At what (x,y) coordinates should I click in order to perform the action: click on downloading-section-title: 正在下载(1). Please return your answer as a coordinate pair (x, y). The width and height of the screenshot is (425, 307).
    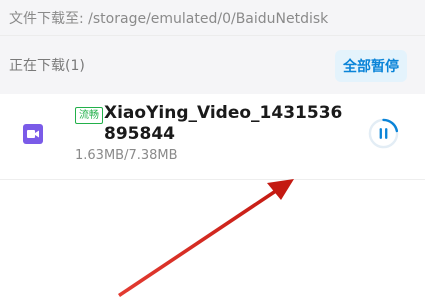
    Looking at the image, I should click on (47, 66).